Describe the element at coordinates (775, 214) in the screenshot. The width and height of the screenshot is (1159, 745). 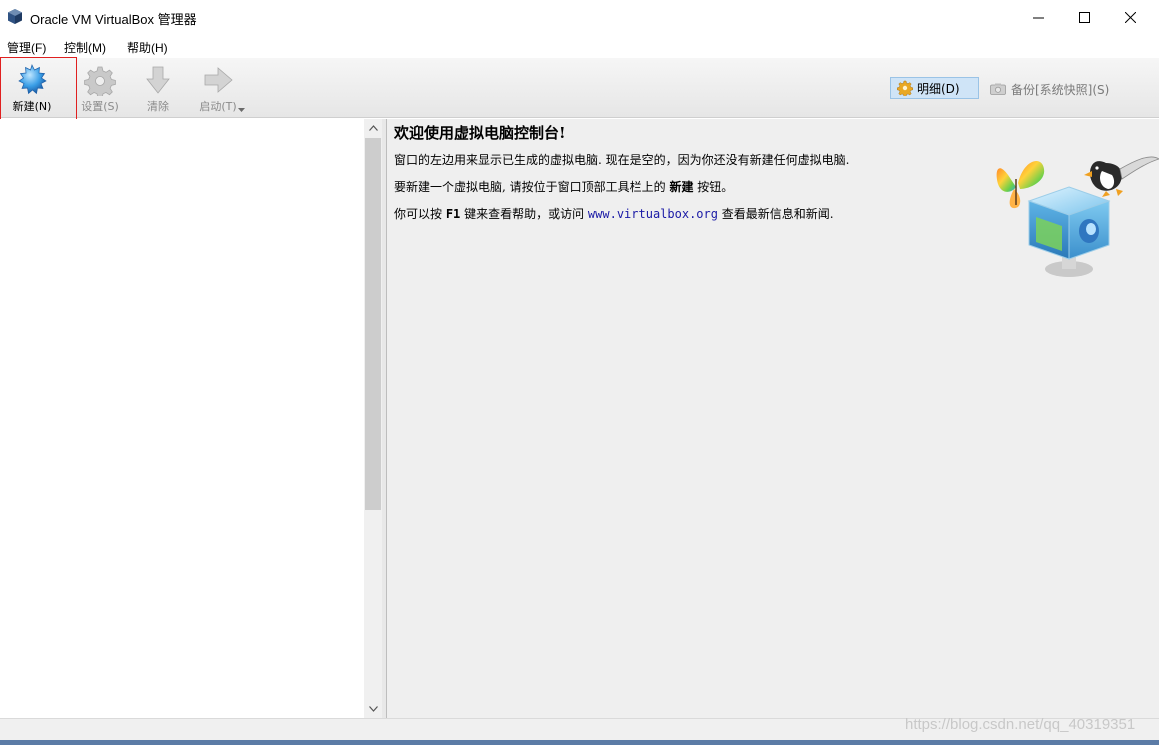
I see `welcome-line-3-post: 查看最新信息和新闻.` at that location.